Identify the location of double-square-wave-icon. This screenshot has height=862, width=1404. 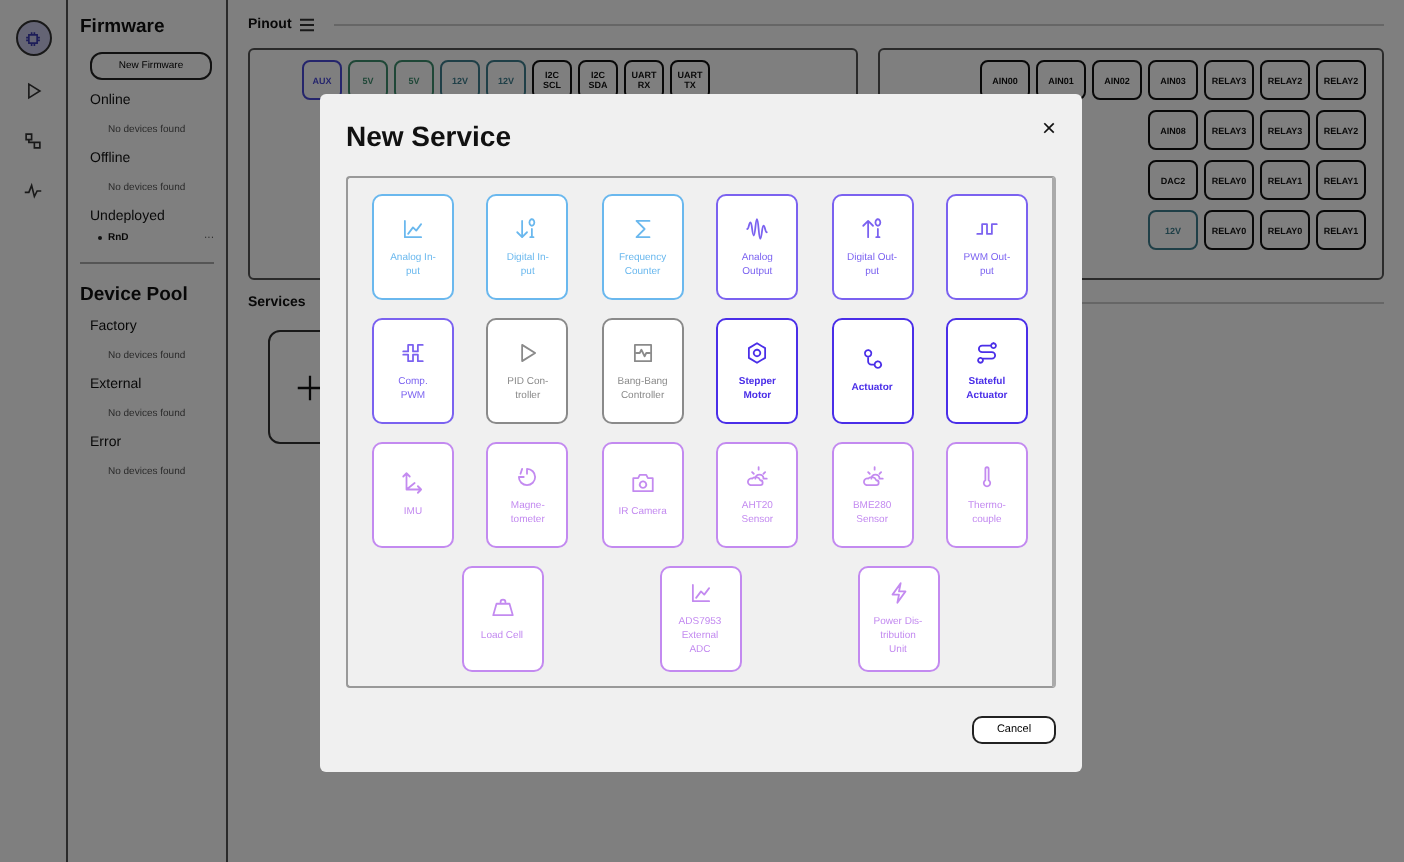
(413, 352).